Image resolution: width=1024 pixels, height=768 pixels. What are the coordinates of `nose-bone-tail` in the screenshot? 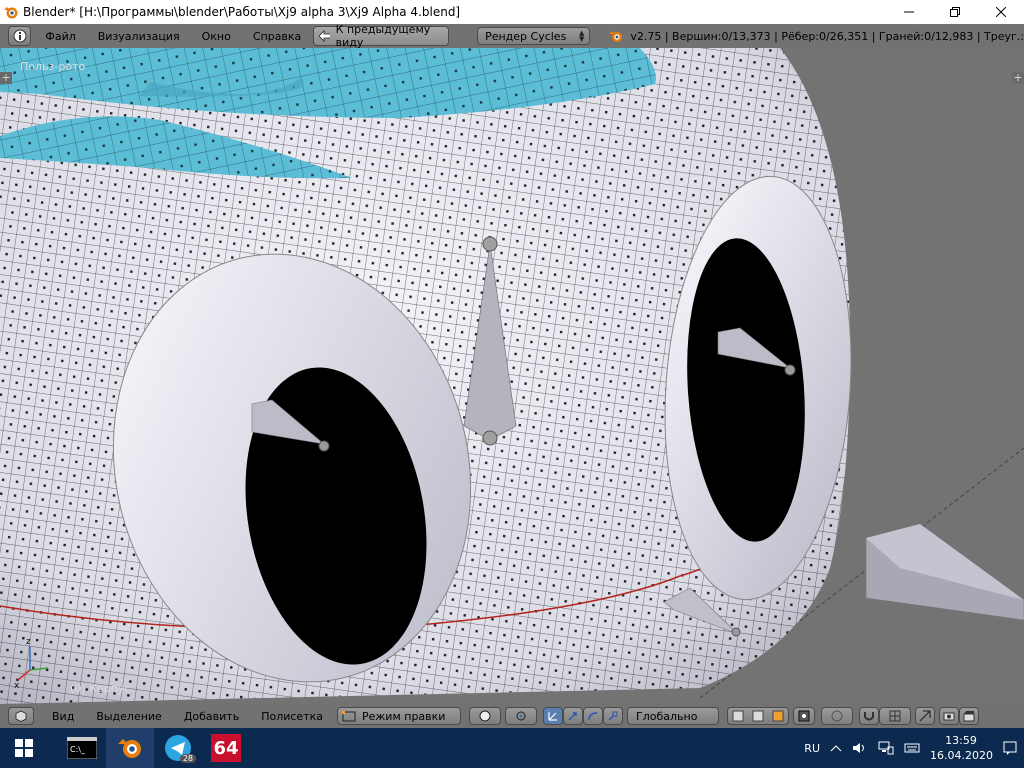 It's located at (490, 438).